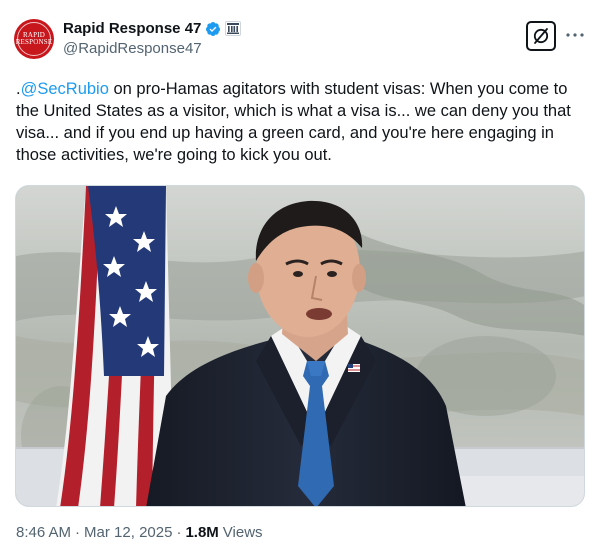 This screenshot has width=600, height=556. I want to click on views-count: 1.8M, so click(202, 532).